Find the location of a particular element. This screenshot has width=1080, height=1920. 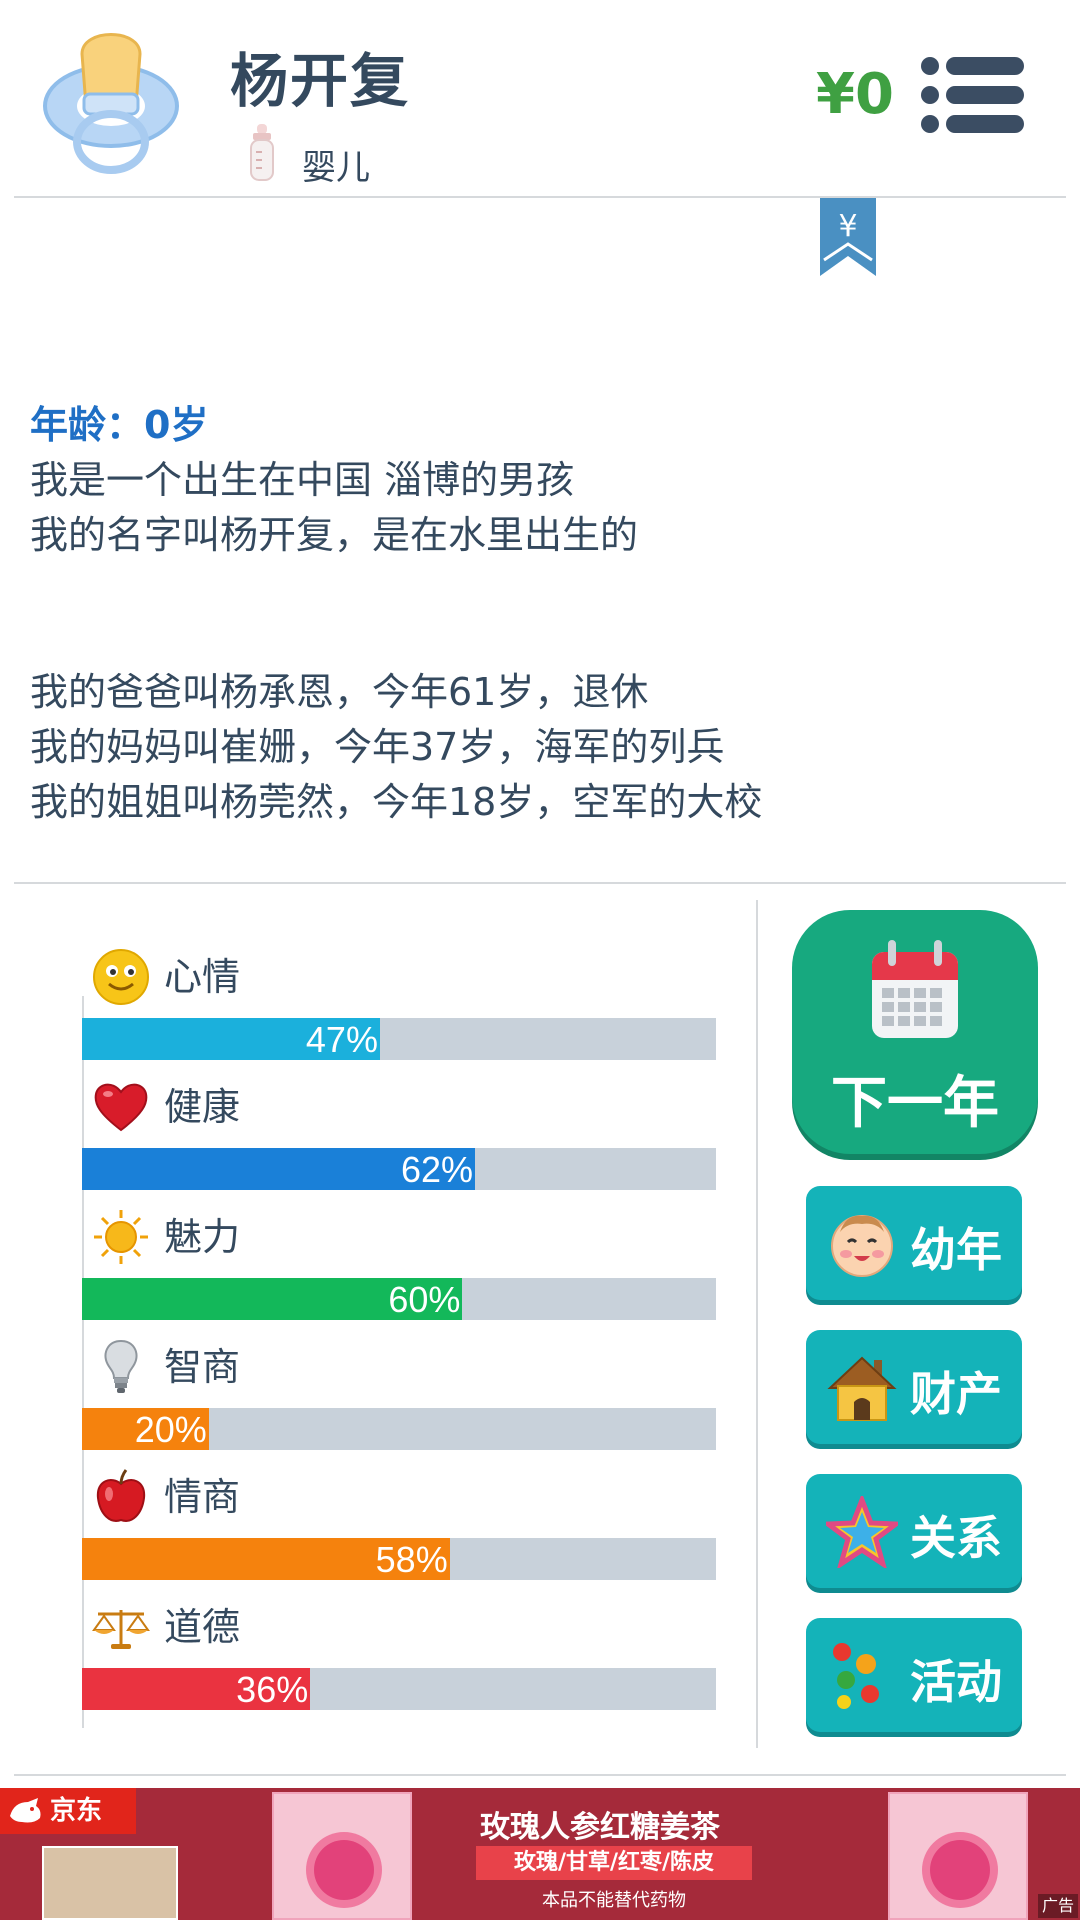

calendar-icon is located at coordinates (915, 989).